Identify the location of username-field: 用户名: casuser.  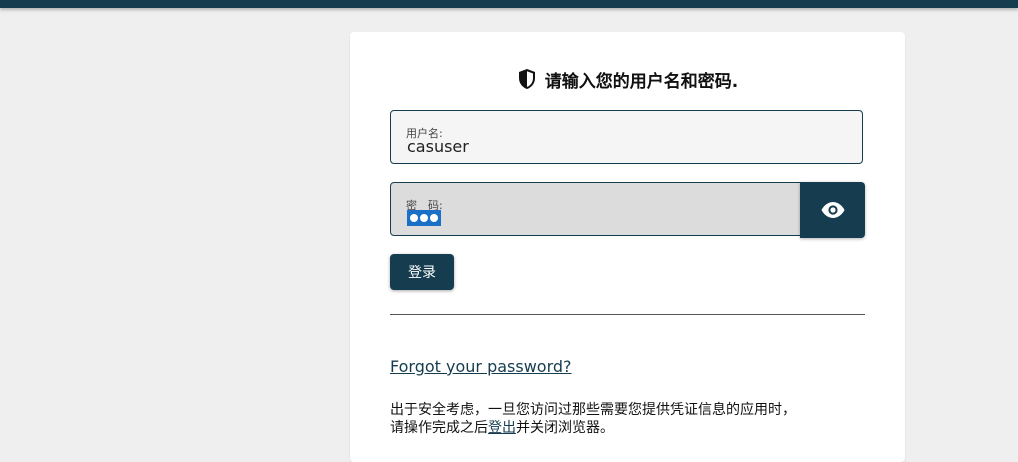
(626, 137).